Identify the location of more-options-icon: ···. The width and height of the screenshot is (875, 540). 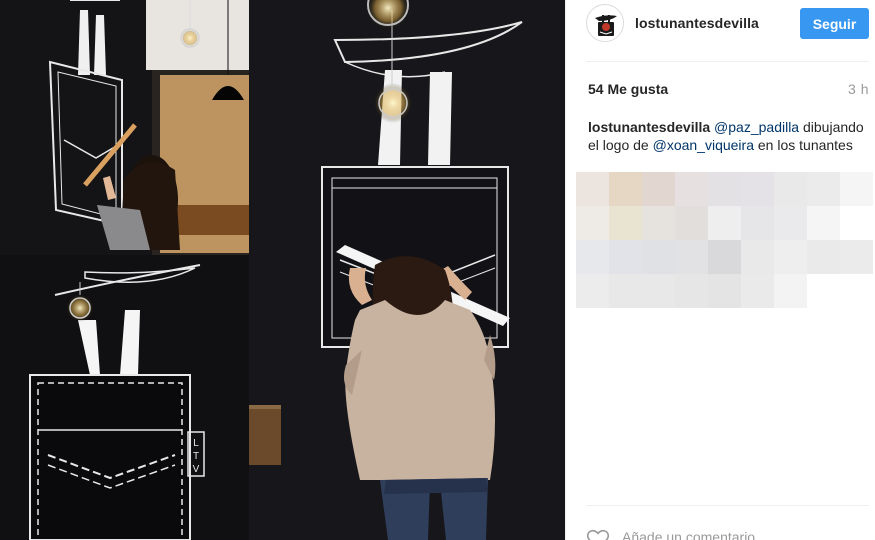
(861, 537).